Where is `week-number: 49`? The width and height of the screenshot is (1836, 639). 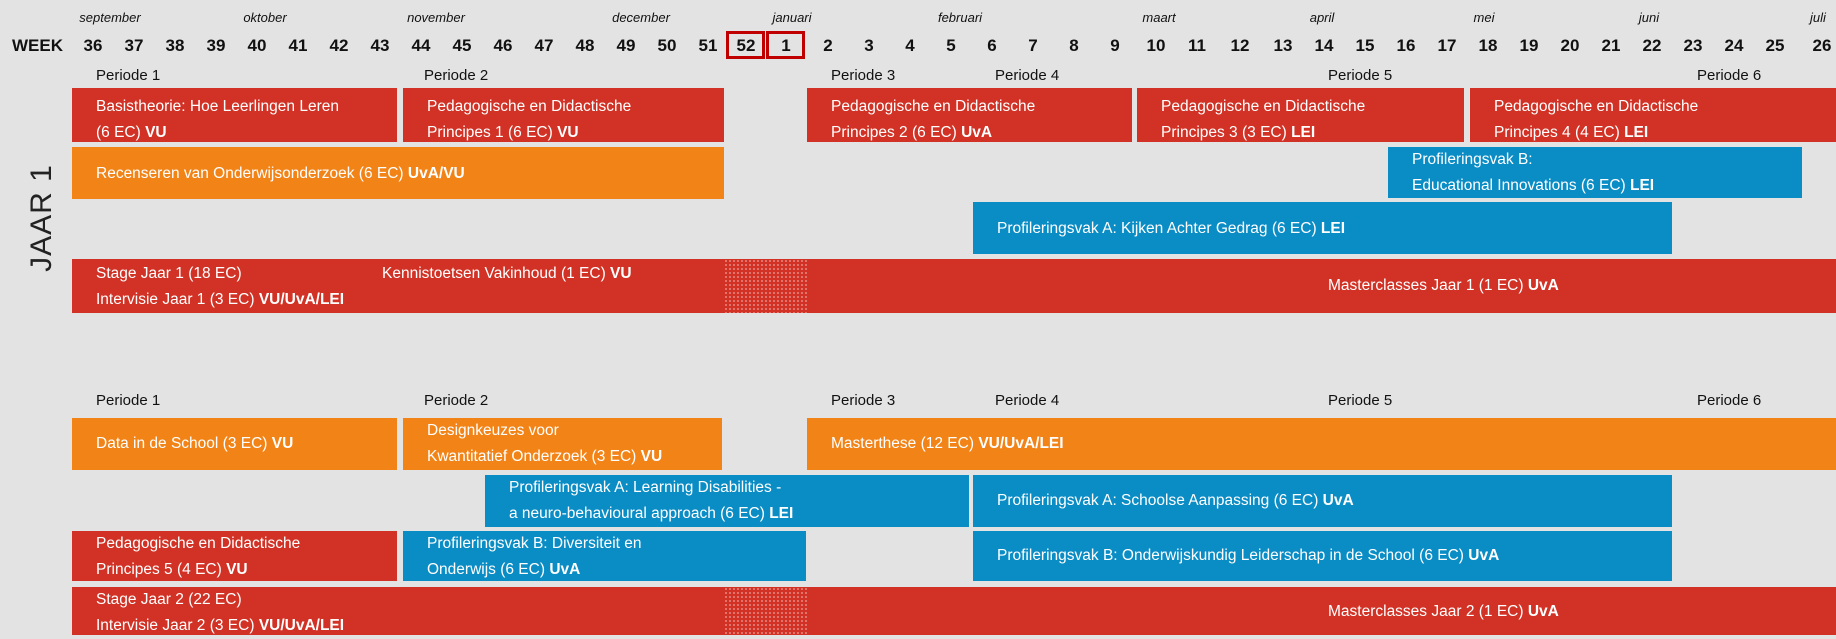
week-number: 49 is located at coordinates (626, 45).